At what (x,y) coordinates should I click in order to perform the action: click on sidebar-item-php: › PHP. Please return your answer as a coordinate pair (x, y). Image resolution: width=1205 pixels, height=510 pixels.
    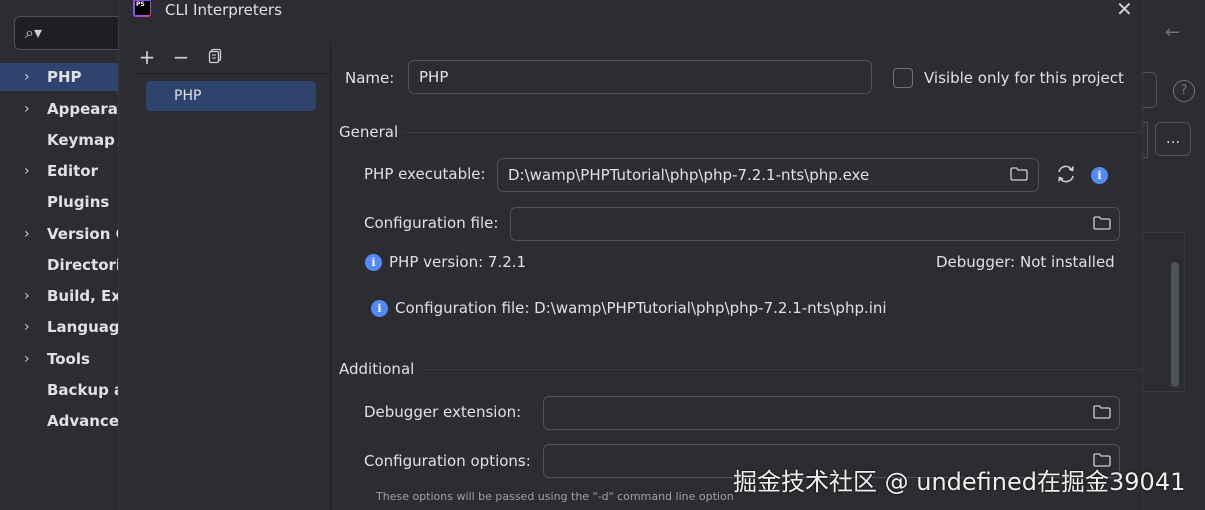
    Looking at the image, I should click on (59, 77).